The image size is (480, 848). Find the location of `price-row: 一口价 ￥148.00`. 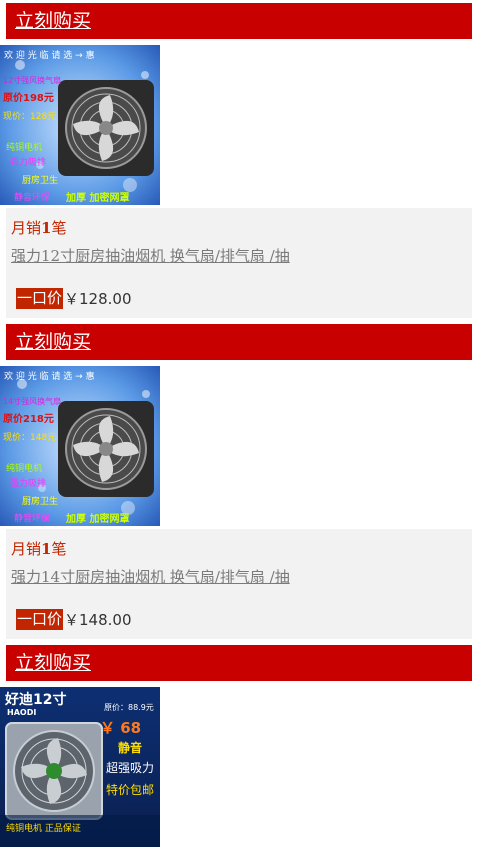

price-row: 一口价 ￥148.00 is located at coordinates (74, 619).